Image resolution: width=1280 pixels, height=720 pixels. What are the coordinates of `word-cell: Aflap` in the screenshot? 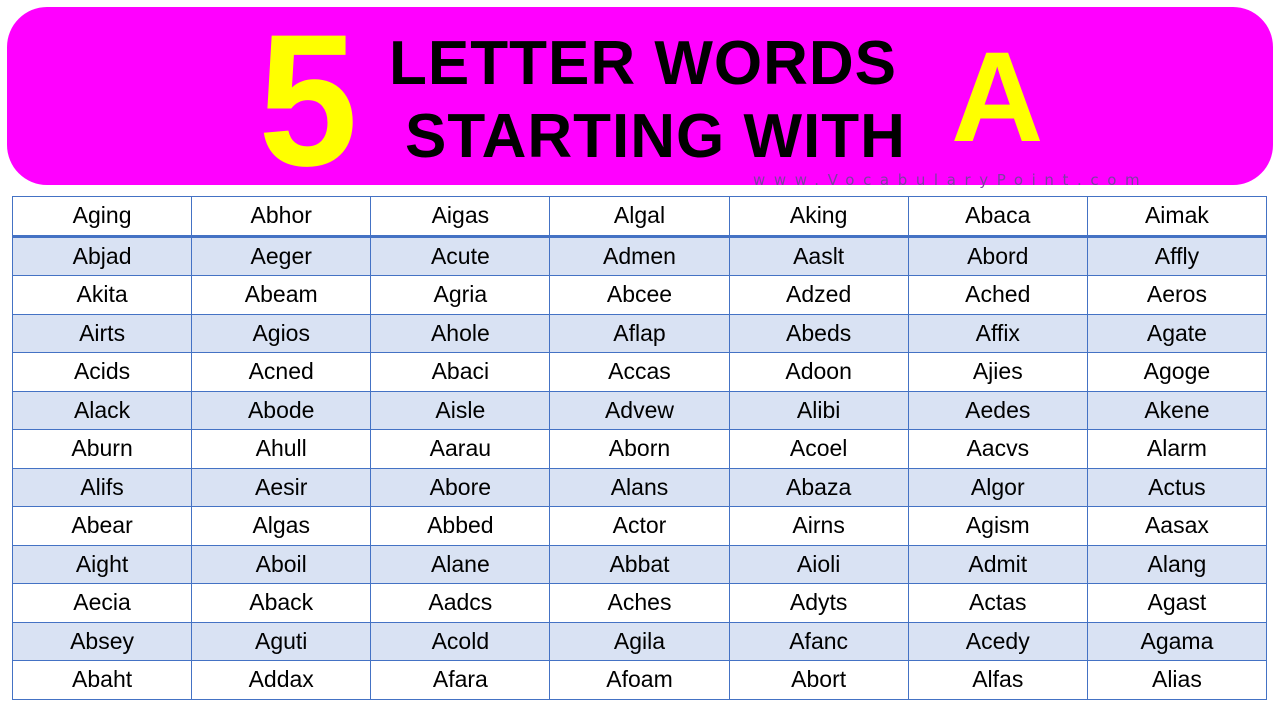 It's located at (639, 333).